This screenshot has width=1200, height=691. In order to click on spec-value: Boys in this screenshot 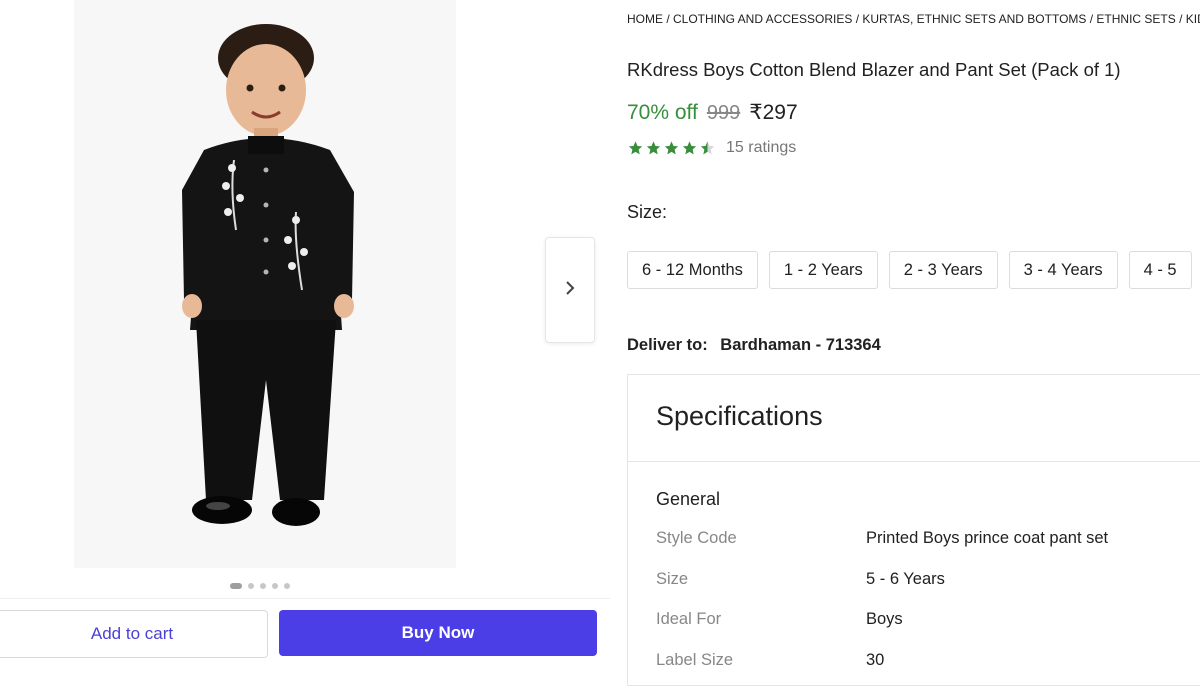, I will do `click(884, 619)`.